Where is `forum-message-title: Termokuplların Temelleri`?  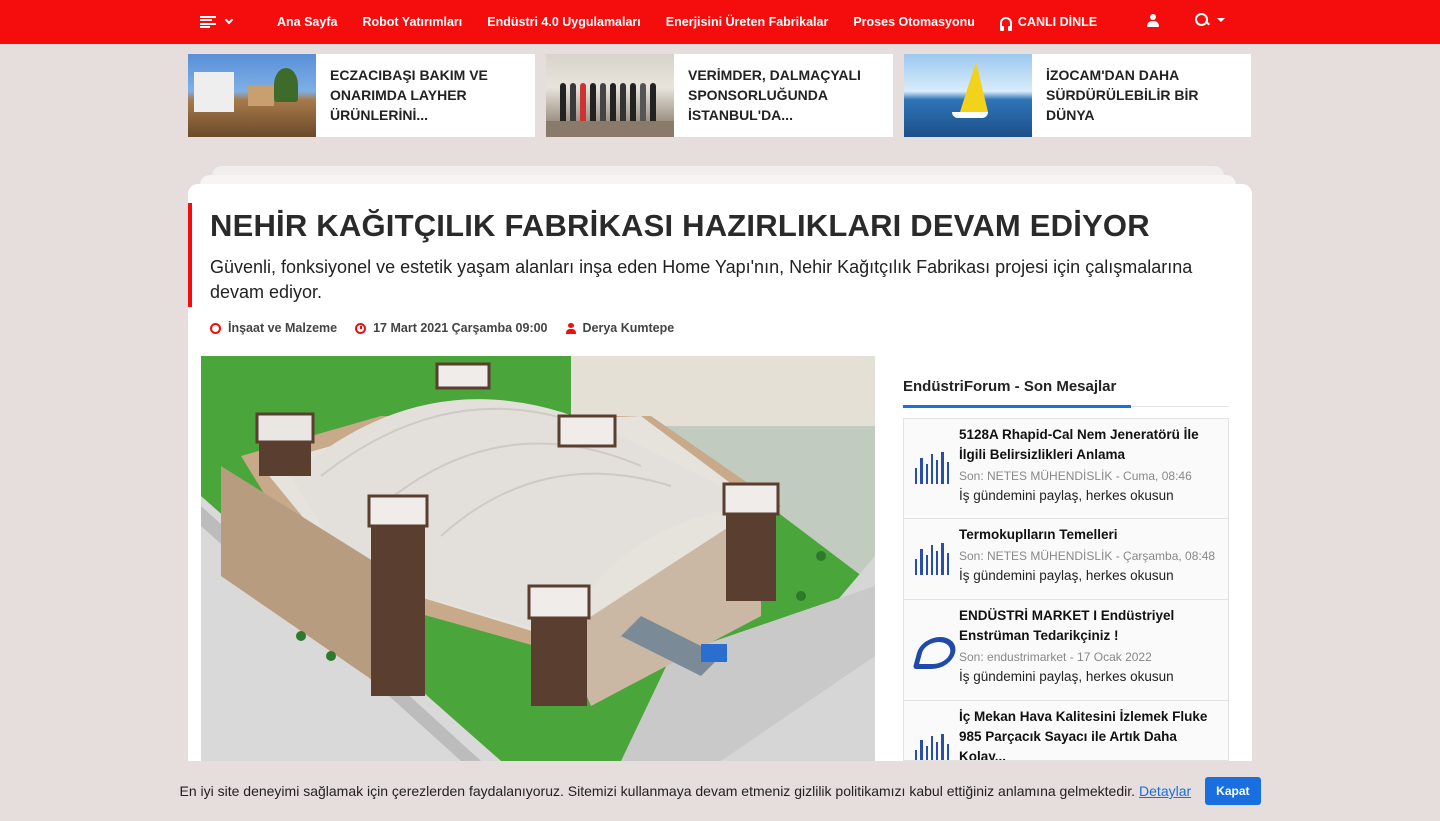
forum-message-title: Termokuplların Temelleri is located at coordinates (1038, 534).